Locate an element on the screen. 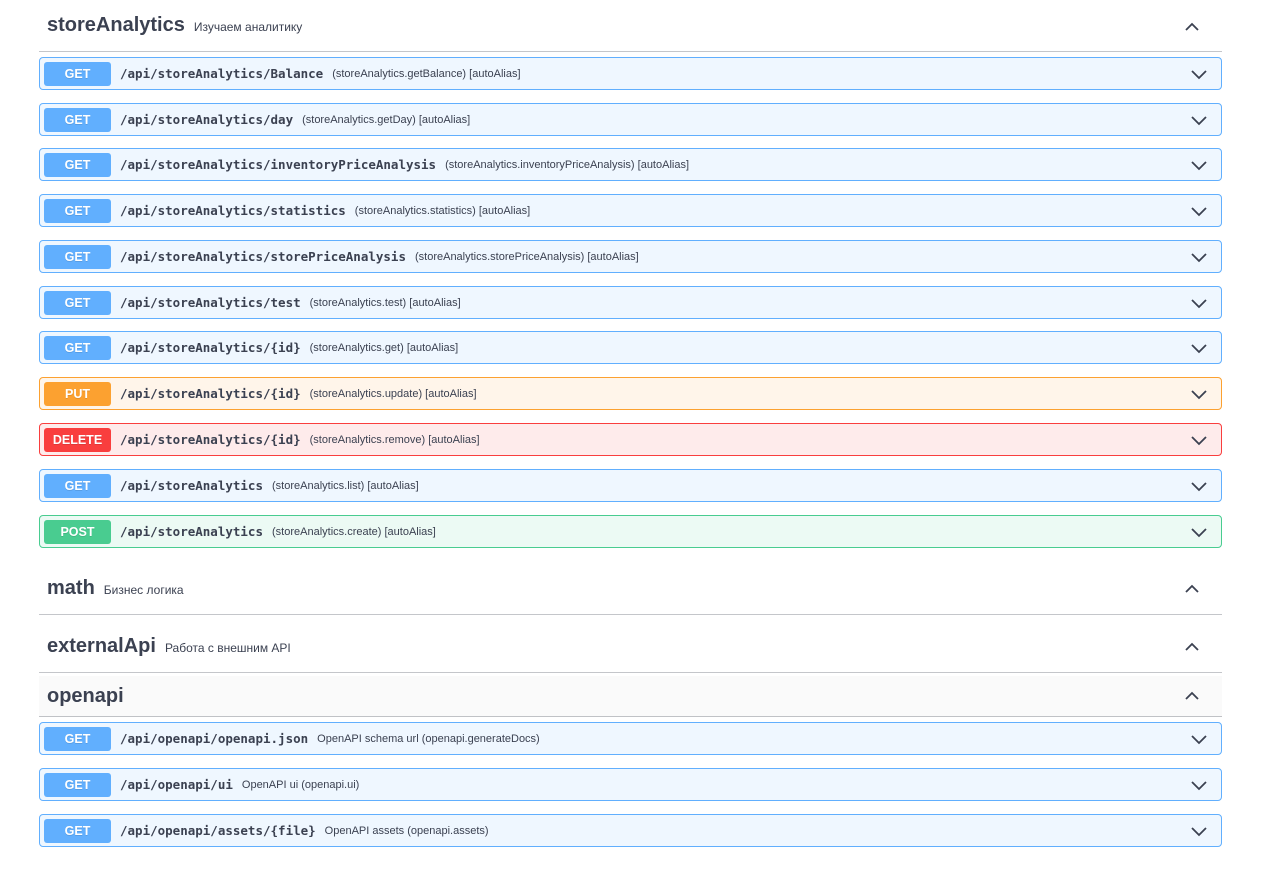 The height and width of the screenshot is (872, 1280). section-header-externalApi: externalApi Работа с внешним API is located at coordinates (630, 647).